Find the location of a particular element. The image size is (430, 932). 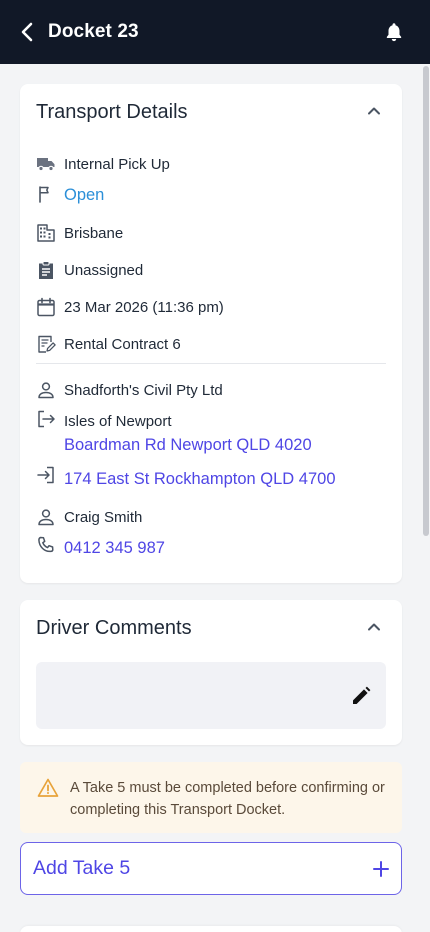

building-icon is located at coordinates (46, 233).